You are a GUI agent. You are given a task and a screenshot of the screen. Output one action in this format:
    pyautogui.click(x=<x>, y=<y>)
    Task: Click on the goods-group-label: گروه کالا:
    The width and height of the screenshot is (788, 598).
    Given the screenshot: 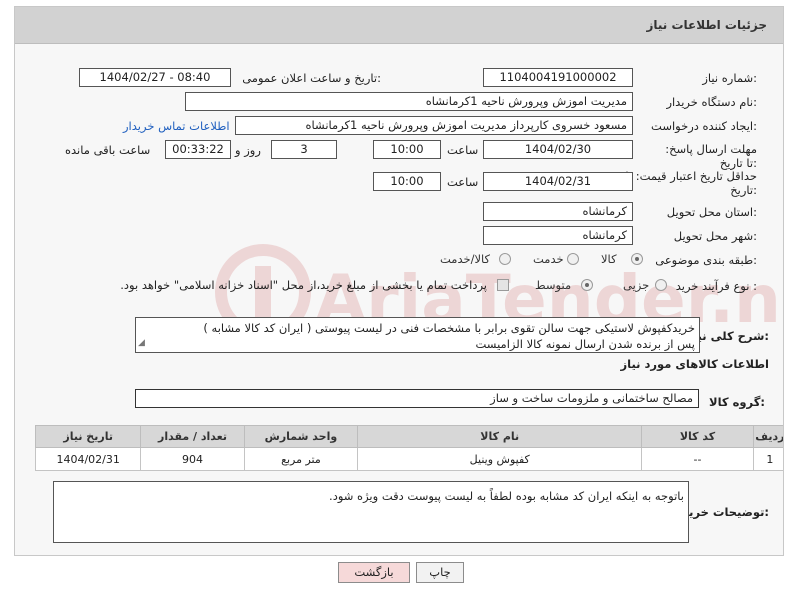 What is the action you would take?
    pyautogui.click(x=737, y=402)
    